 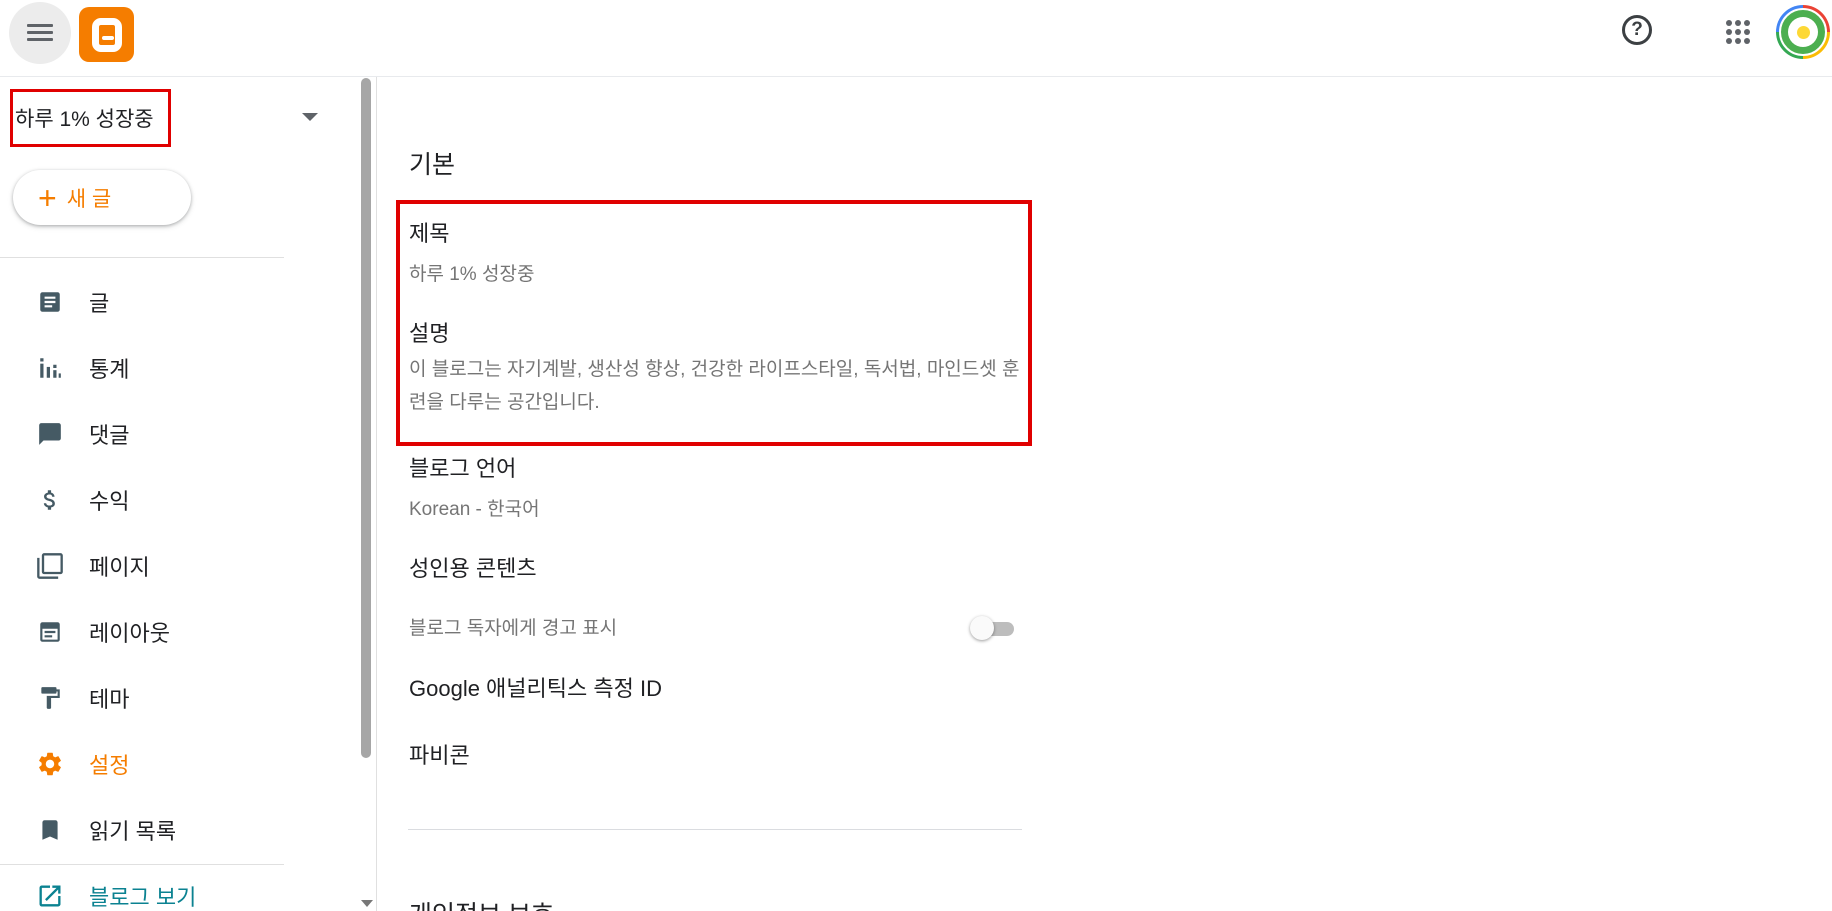 I want to click on sidebar-item-label: 블로그 보기, so click(x=143, y=897).